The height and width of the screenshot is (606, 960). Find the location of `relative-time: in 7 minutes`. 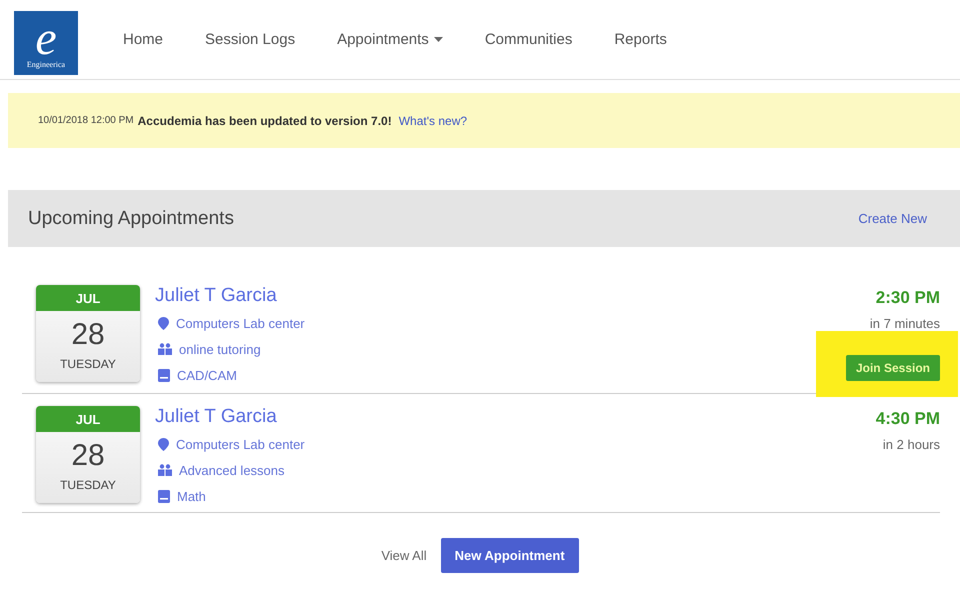

relative-time: in 7 minutes is located at coordinates (905, 323).